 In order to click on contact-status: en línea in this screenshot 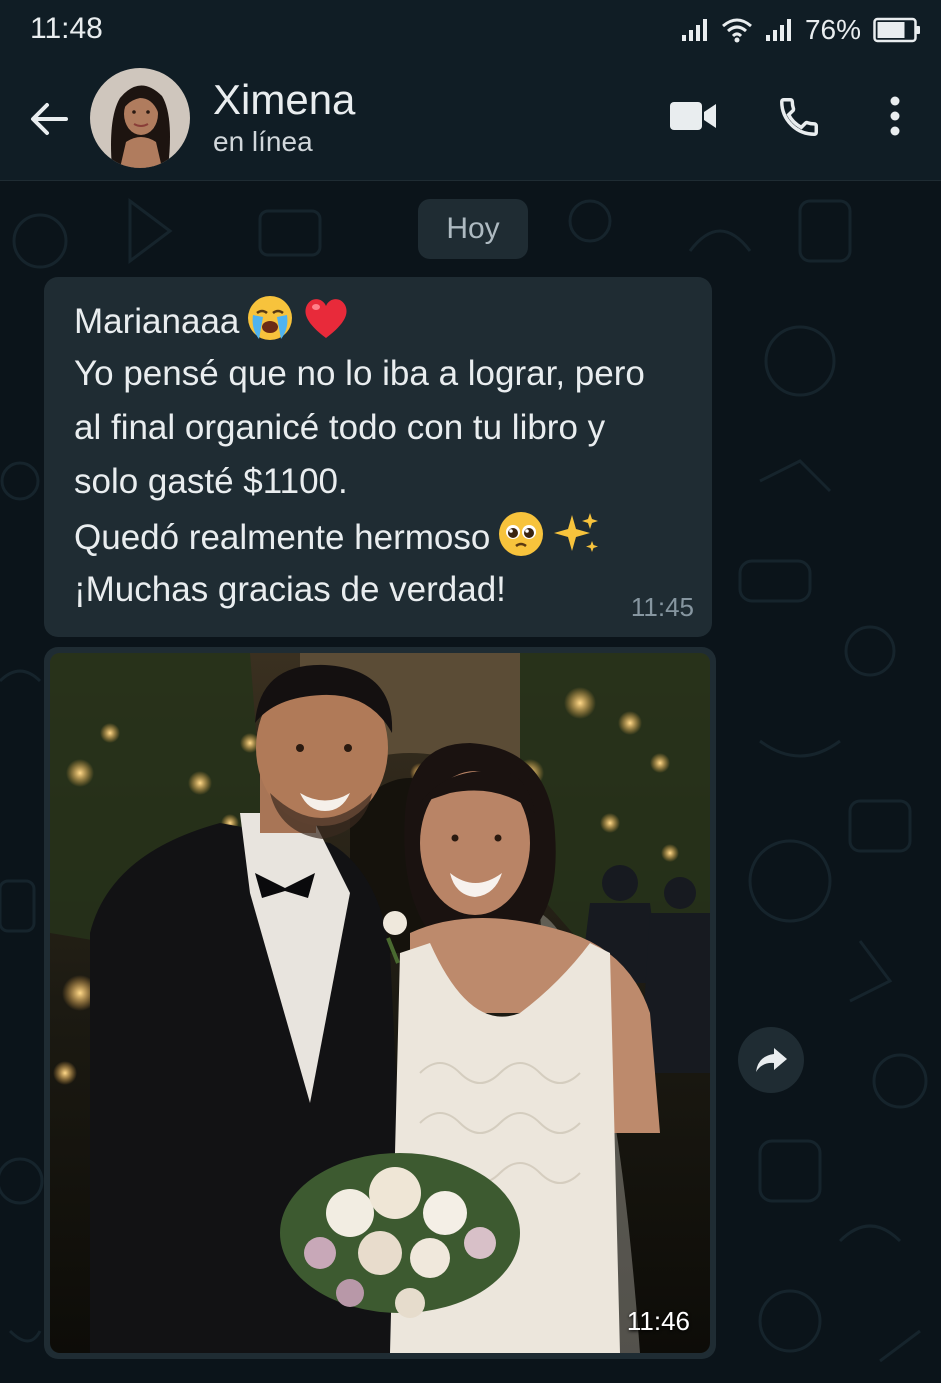, I will do `click(263, 141)`.